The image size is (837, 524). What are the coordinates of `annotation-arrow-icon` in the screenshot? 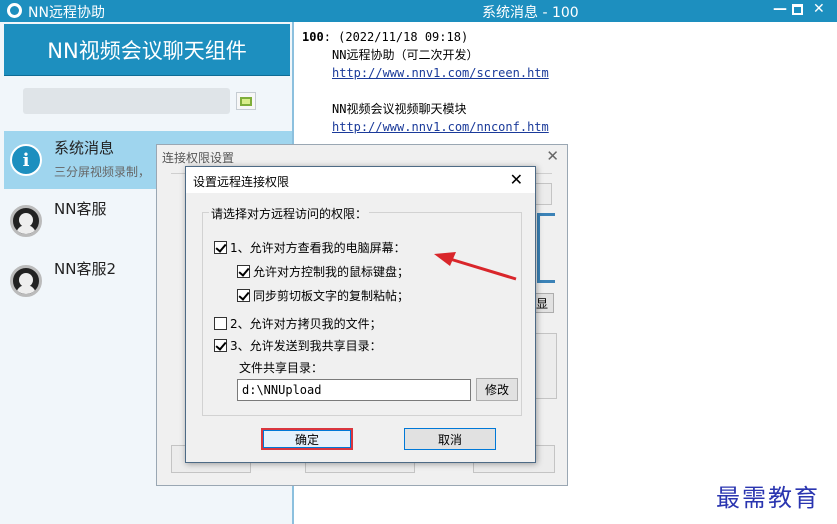 It's located at (475, 266).